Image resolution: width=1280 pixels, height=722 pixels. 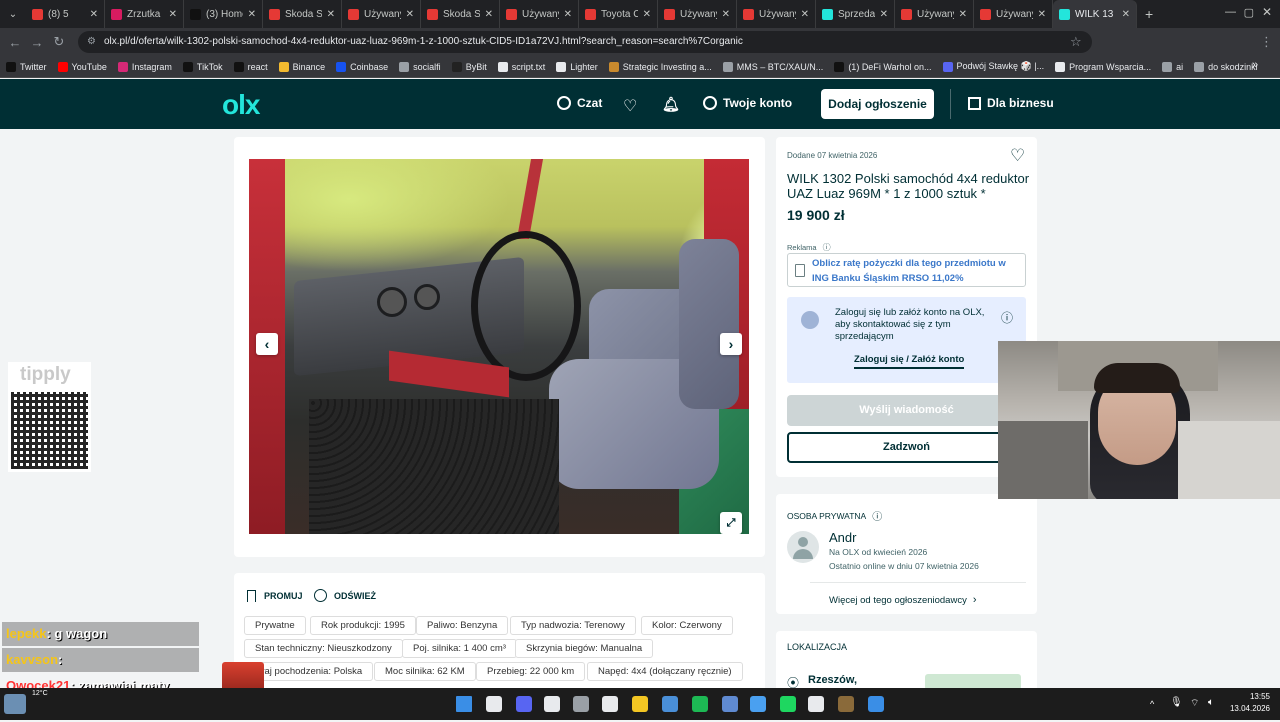 What do you see at coordinates (1176, 702) in the screenshot?
I see `microphone-icon: 🎙︎` at bounding box center [1176, 702].